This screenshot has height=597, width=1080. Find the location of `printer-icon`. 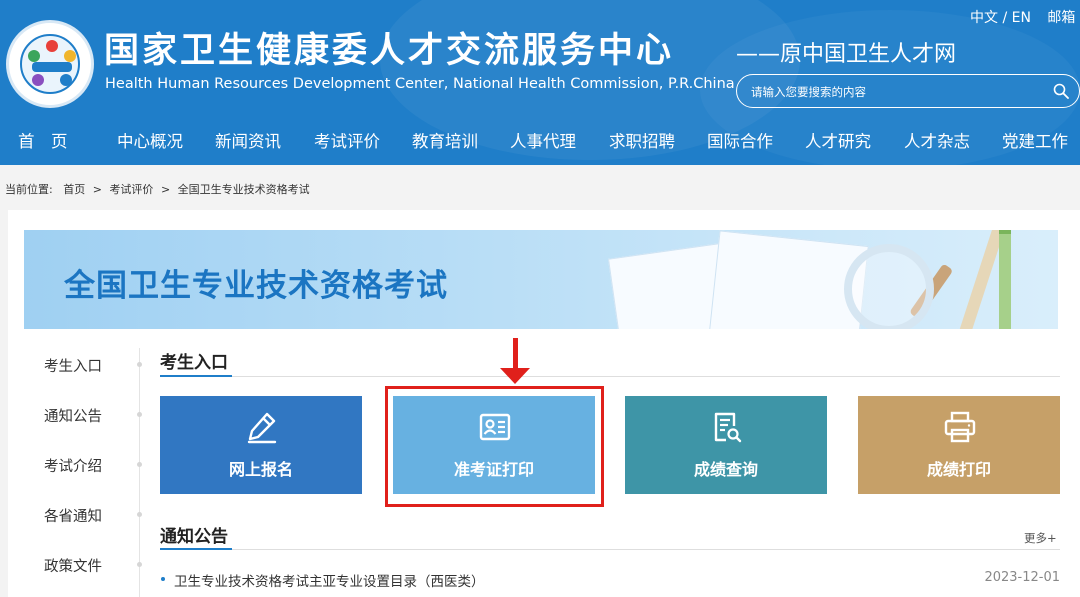

printer-icon is located at coordinates (960, 427).